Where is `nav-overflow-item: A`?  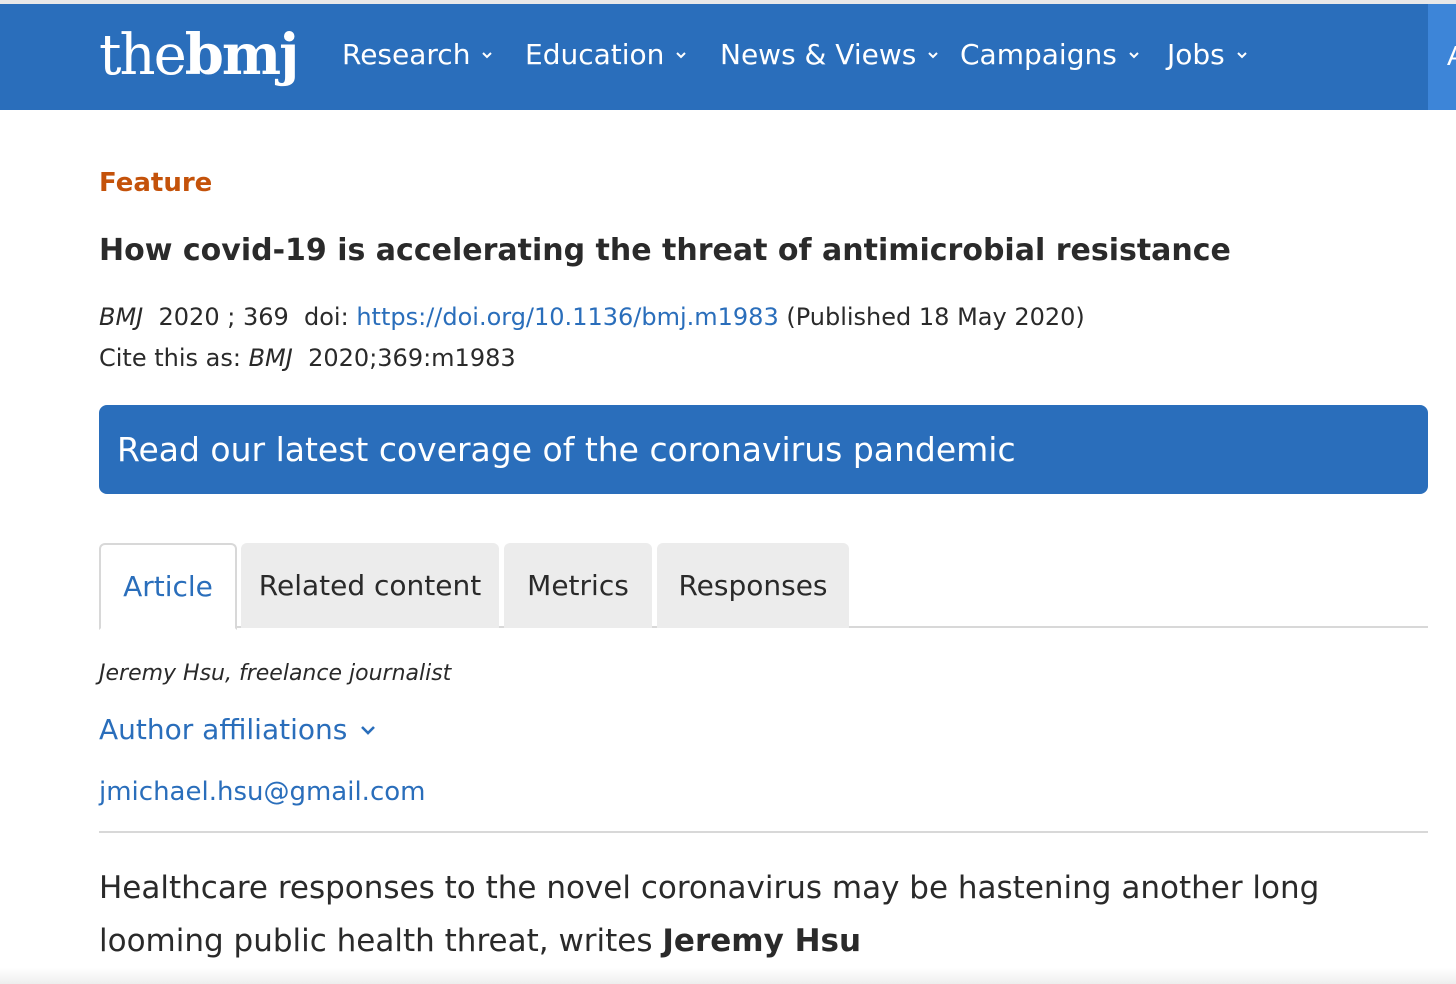
nav-overflow-item: A is located at coordinates (1442, 57).